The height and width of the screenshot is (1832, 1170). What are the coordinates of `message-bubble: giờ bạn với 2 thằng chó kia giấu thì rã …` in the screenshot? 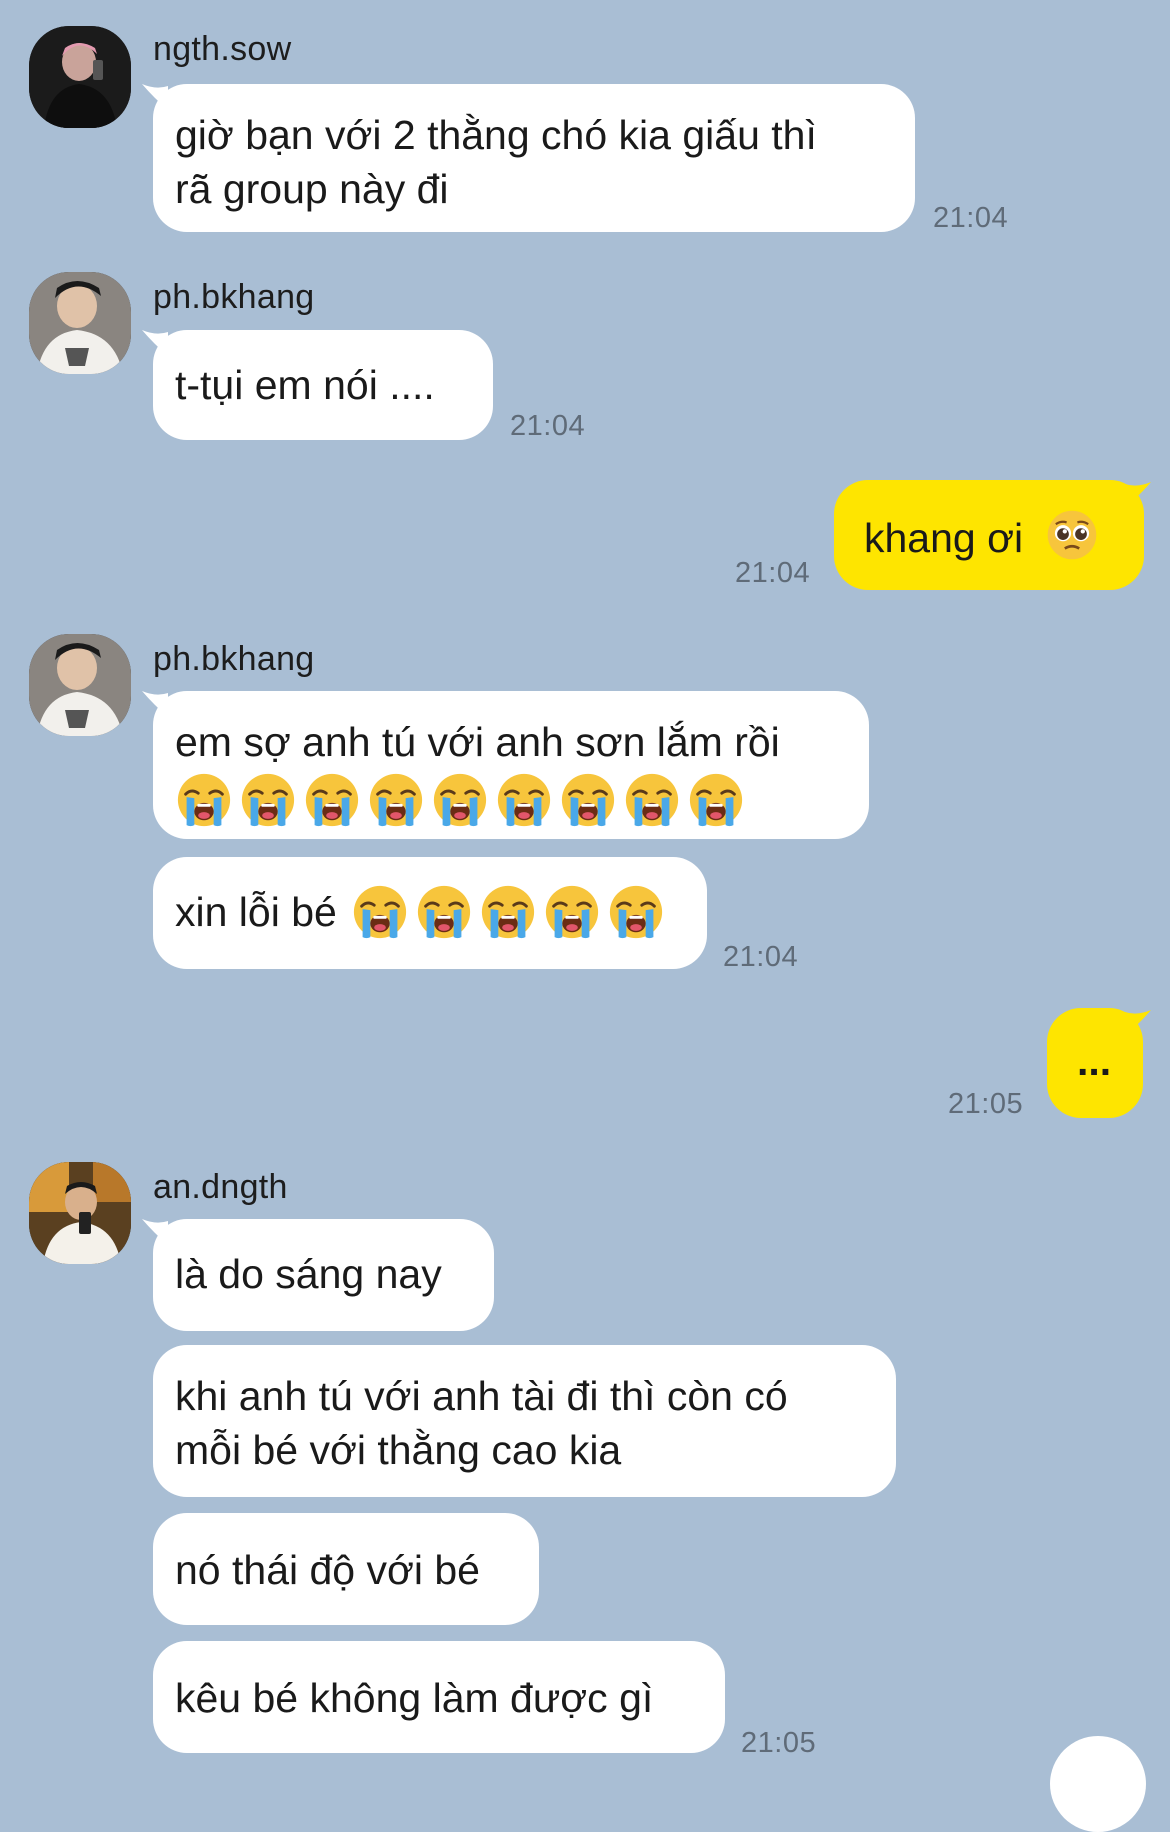 It's located at (534, 158).